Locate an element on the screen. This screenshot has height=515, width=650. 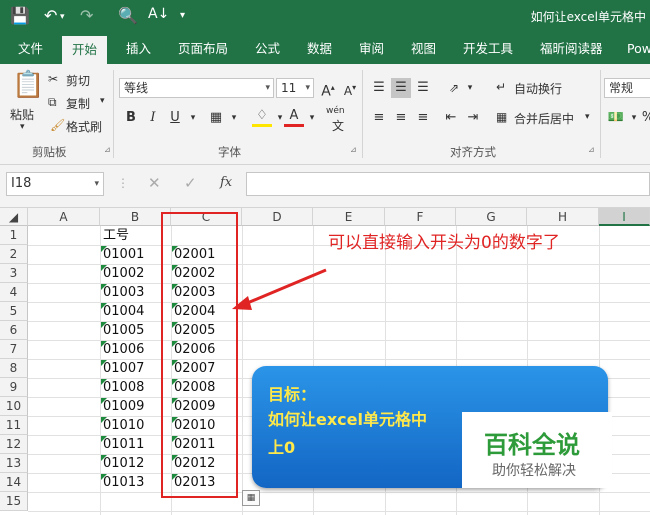
callout-line-3: 上0 is located at coordinates (282, 447).